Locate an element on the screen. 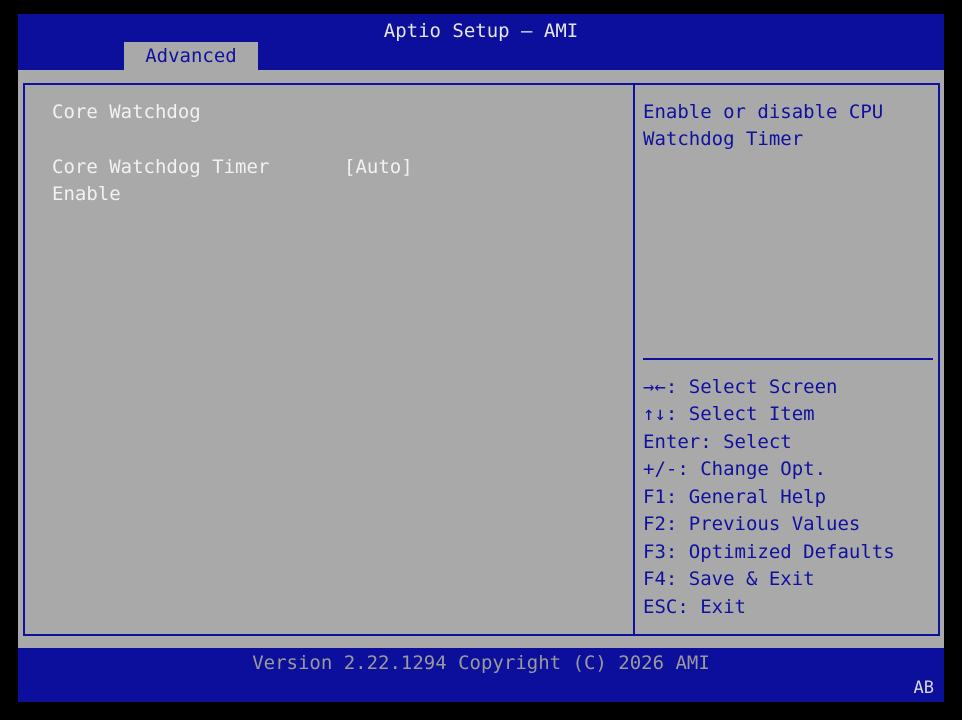 Image resolution: width=962 pixels, height=720 pixels. tab-advanced: Advanced is located at coordinates (191, 56).